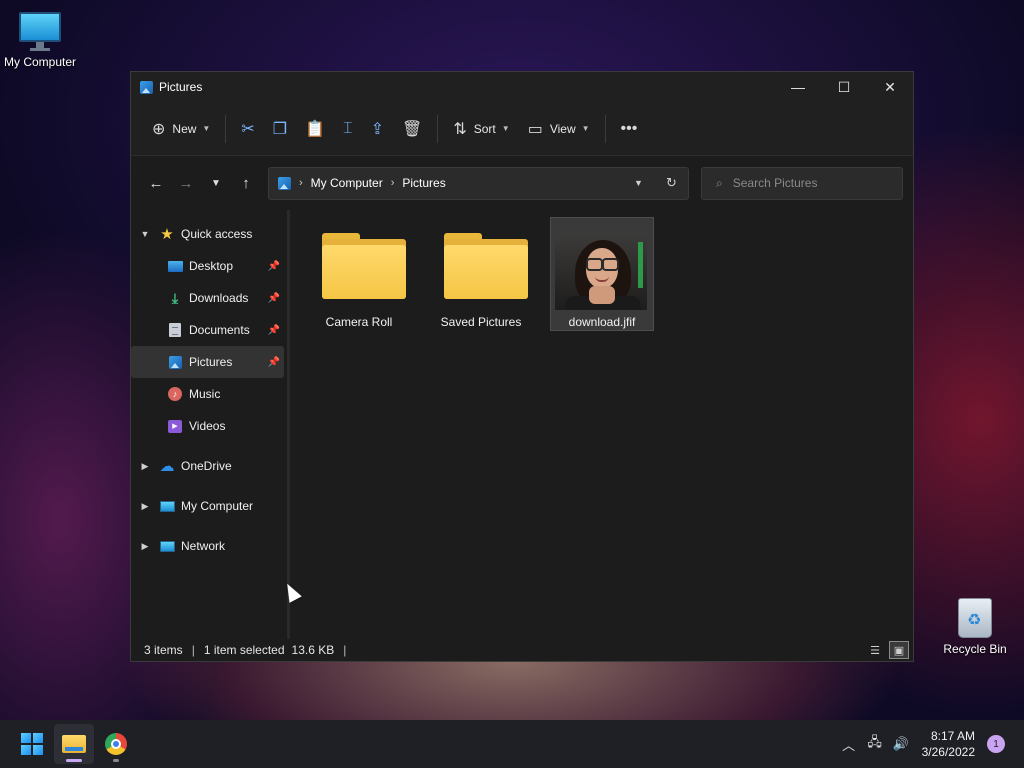 This screenshot has height=768, width=1024. I want to click on chevron-right-icon: ›, so click(301, 183).